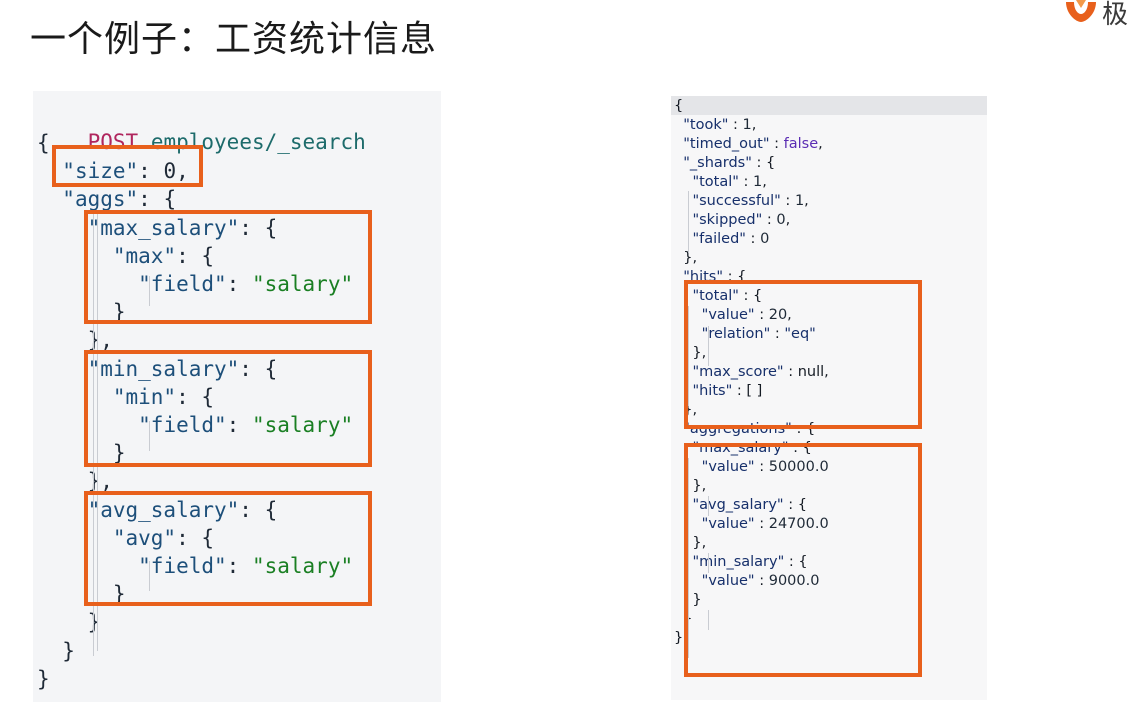 The height and width of the screenshot is (709, 1147). Describe the element at coordinates (803, 354) in the screenshot. I see `highlight-hits` at that location.